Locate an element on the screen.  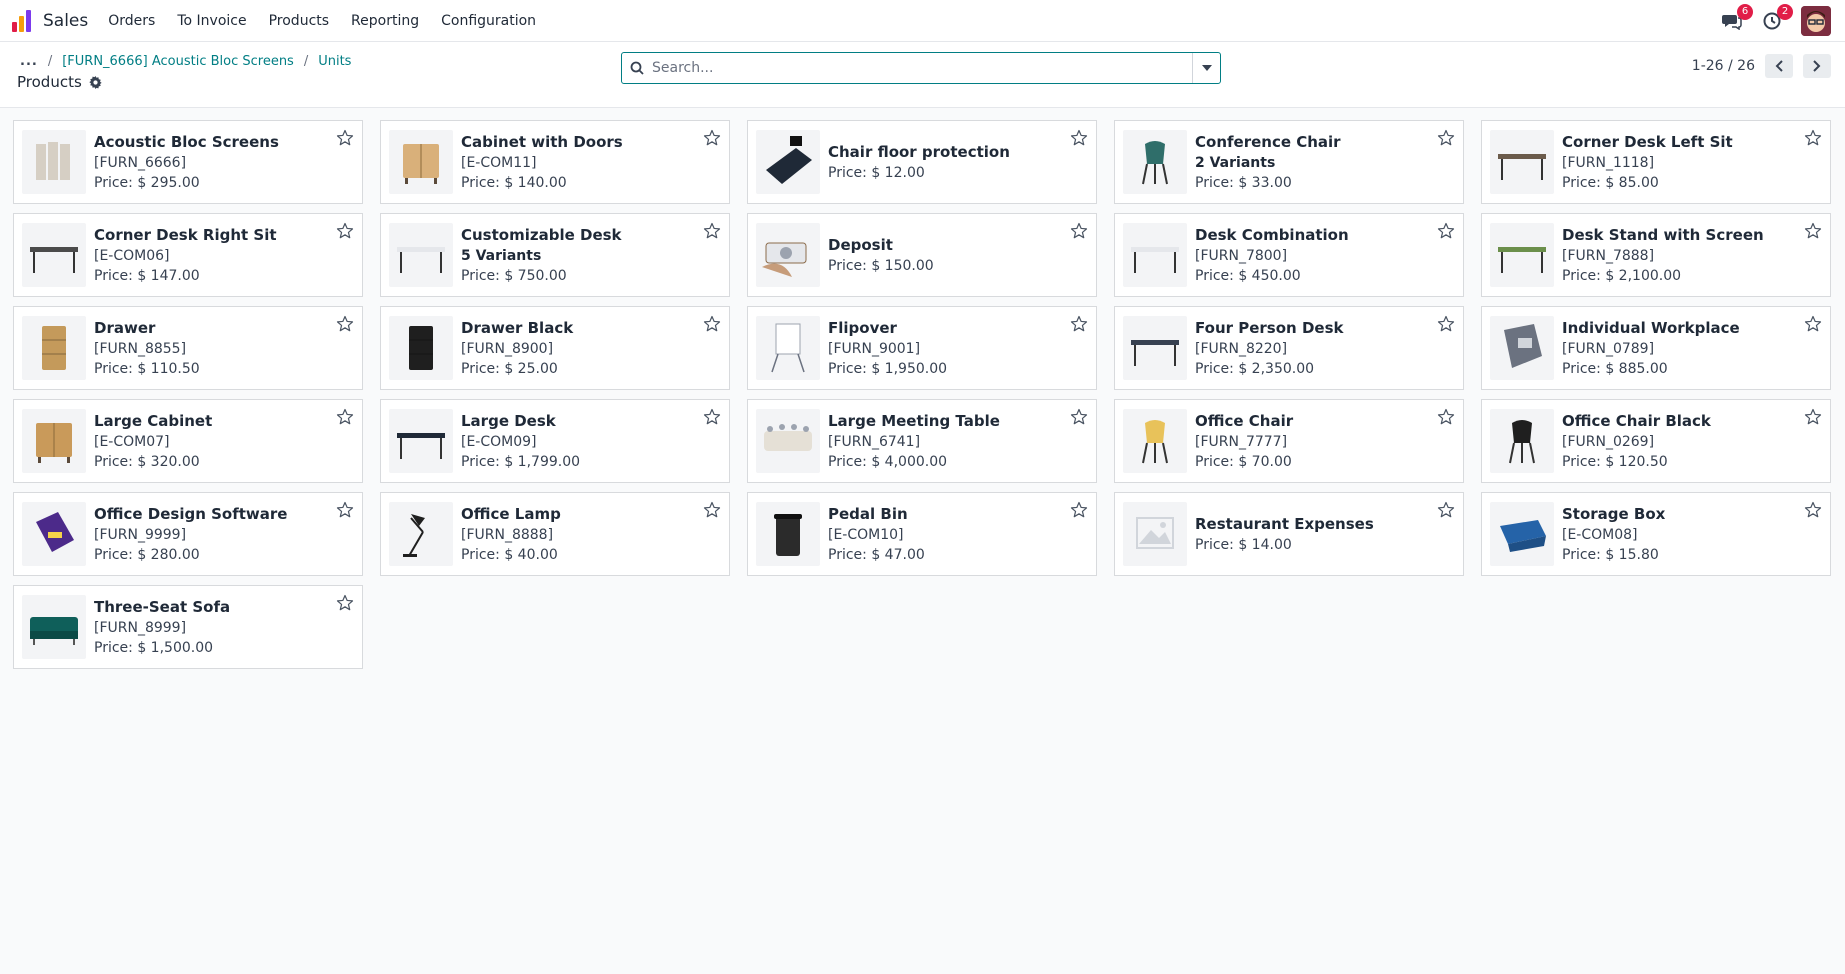
product-price: Price: $ 40.00 is located at coordinates (509, 555).